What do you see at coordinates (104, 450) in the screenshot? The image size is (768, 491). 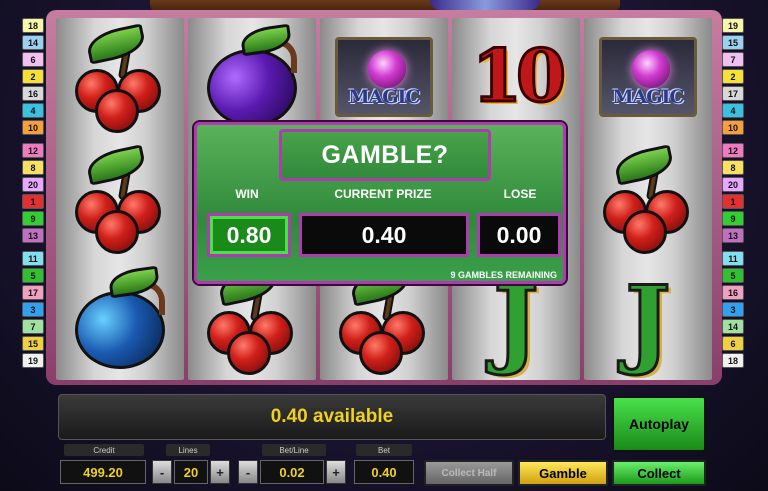 I see `credit-label: Credit` at bounding box center [104, 450].